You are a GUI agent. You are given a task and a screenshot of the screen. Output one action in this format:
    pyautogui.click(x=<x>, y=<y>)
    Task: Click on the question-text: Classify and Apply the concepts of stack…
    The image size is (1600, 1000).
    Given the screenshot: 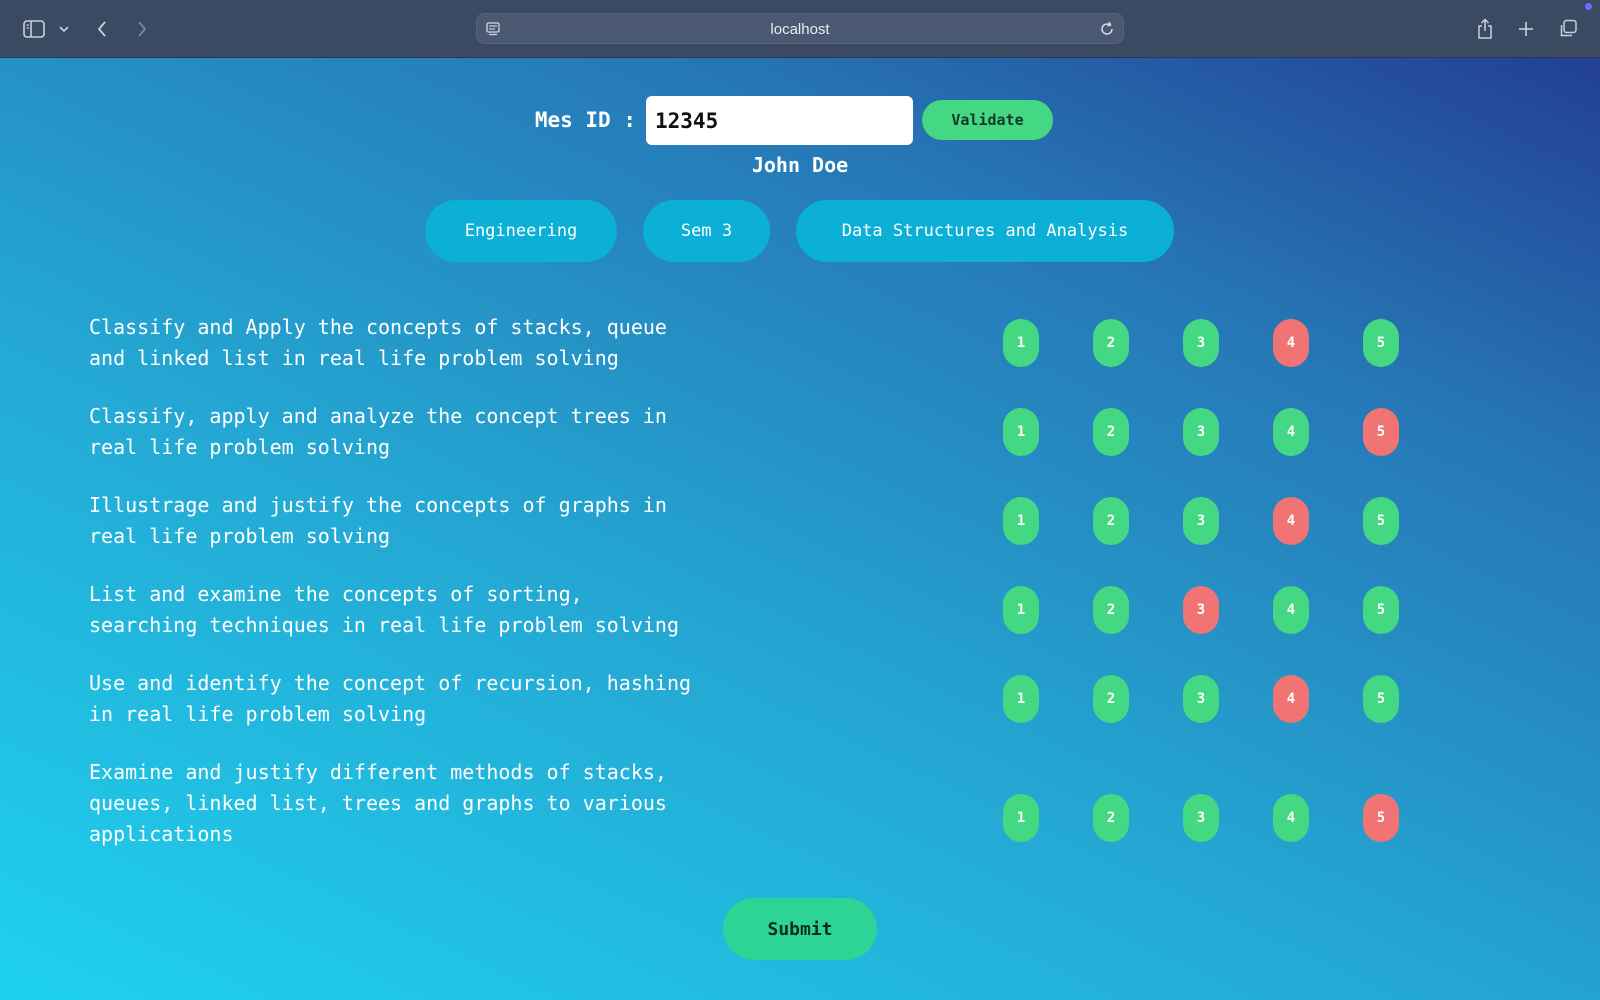 What is the action you would take?
    pyautogui.click(x=409, y=343)
    